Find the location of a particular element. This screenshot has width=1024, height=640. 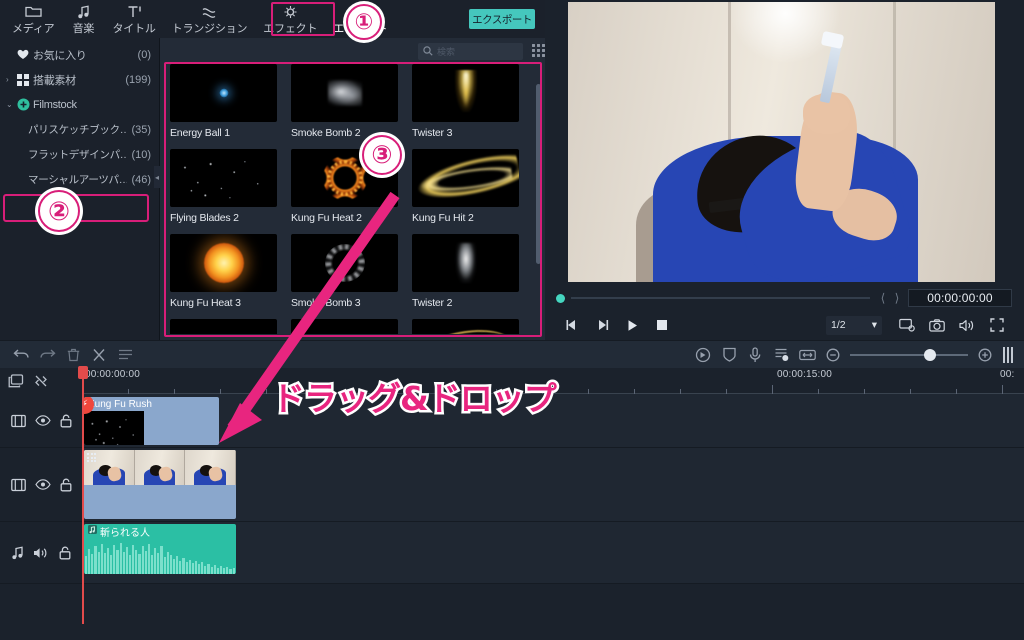

tab-effects: エフェクト is located at coordinates (290, 19).